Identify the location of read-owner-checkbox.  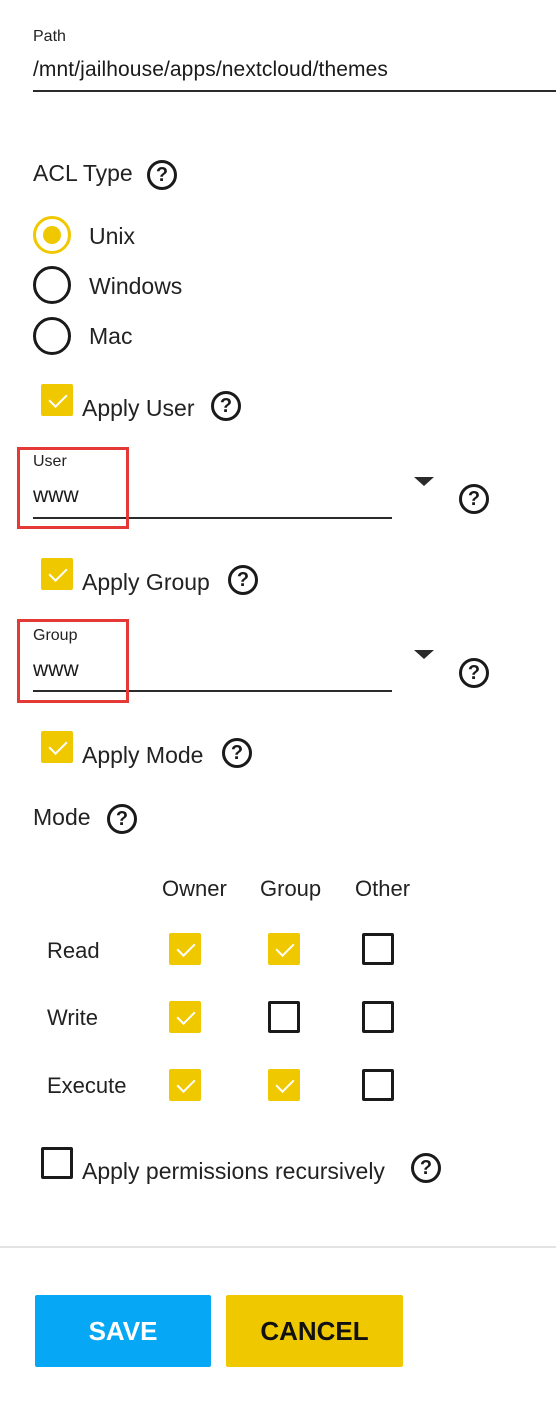
(185, 949).